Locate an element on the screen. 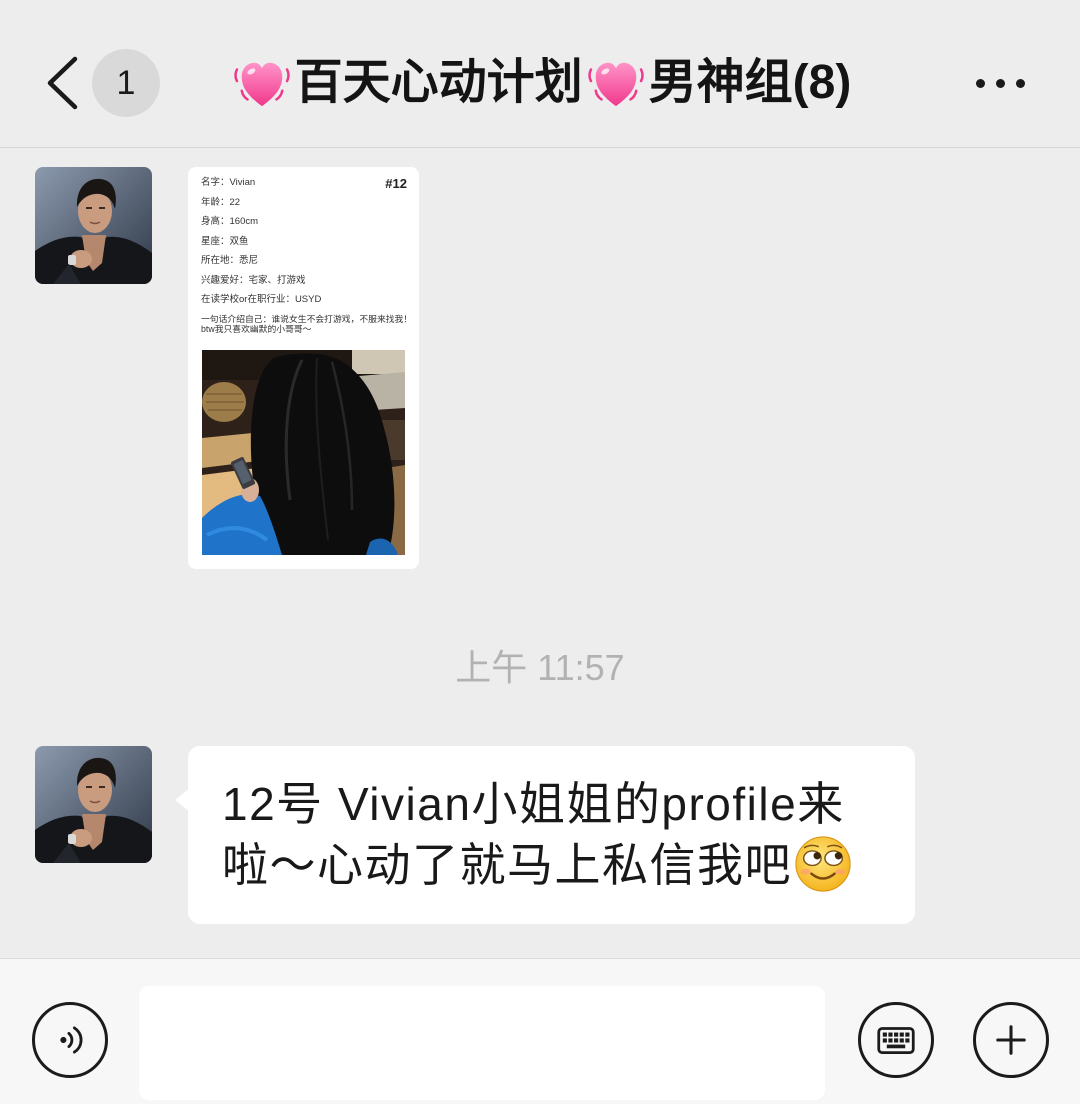 Image resolution: width=1080 pixels, height=1104 pixels. keyboard-button is located at coordinates (896, 1040).